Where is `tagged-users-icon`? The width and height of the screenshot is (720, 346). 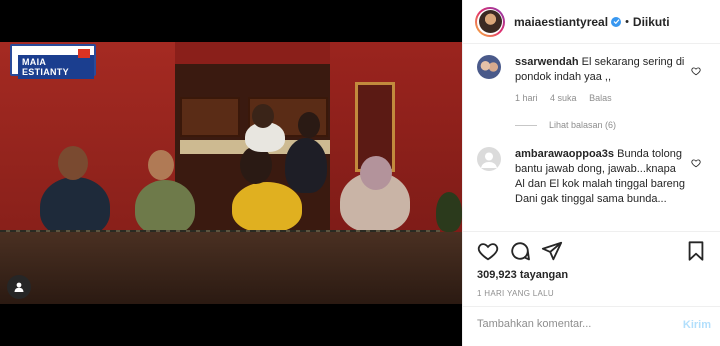 tagged-users-icon is located at coordinates (19, 287).